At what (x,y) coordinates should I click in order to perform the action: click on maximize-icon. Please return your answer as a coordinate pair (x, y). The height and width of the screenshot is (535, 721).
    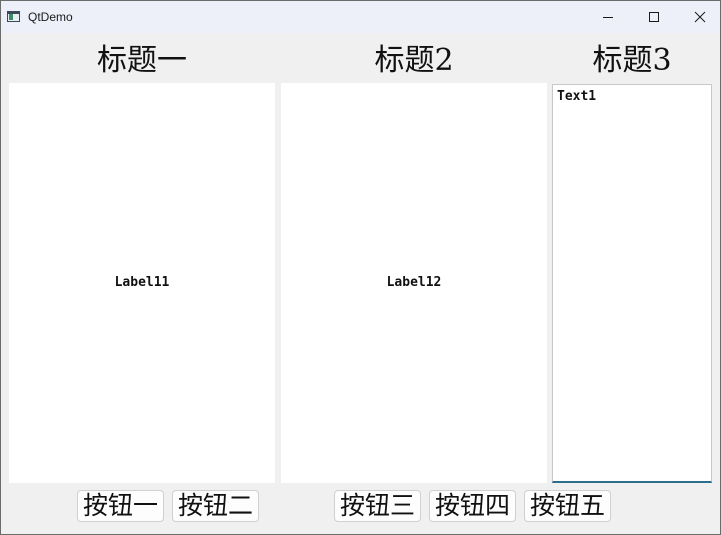
    Looking at the image, I should click on (654, 17).